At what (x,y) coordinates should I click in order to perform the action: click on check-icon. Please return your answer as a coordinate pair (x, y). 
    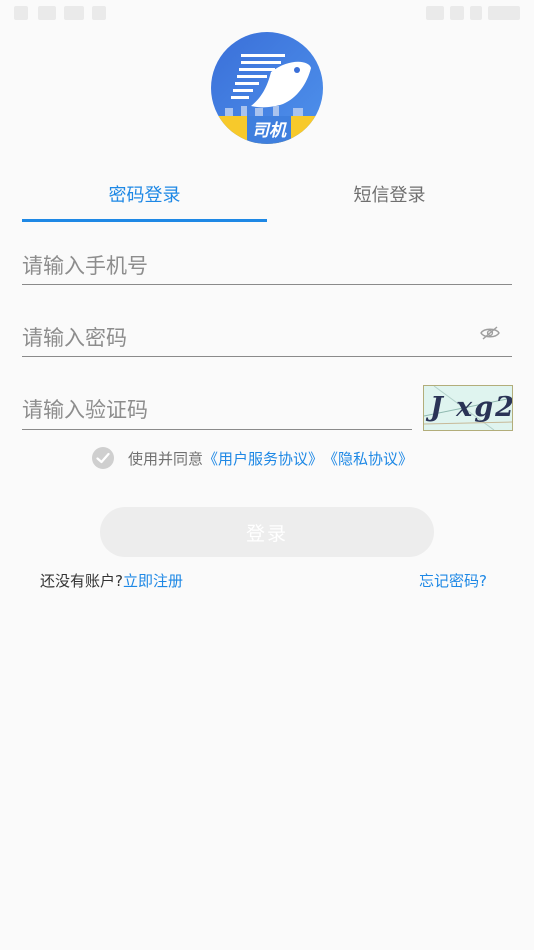
    Looking at the image, I should click on (103, 458).